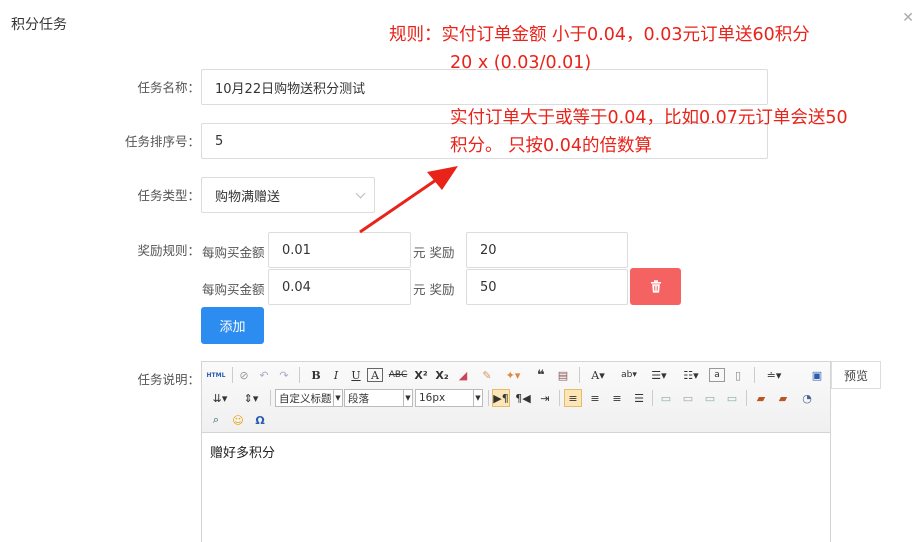 This screenshot has height=542, width=920. Describe the element at coordinates (732, 398) in the screenshot. I see `image-center-icon: ▭` at that location.